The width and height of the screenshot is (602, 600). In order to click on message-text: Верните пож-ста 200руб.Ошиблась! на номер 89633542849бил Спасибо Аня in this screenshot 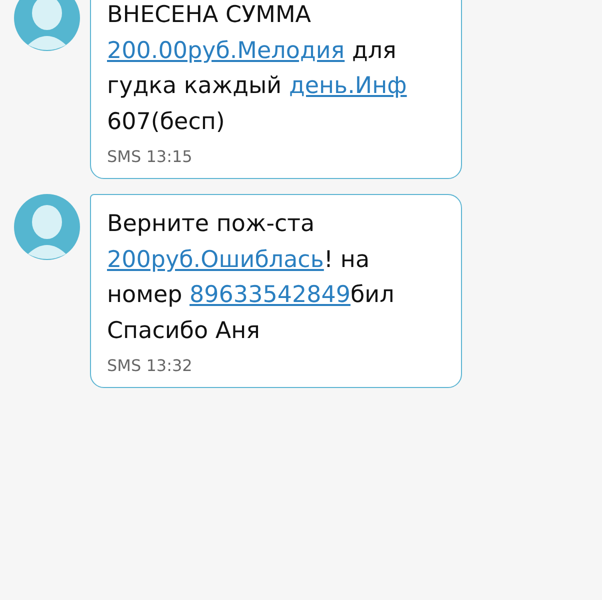, I will do `click(251, 278)`.